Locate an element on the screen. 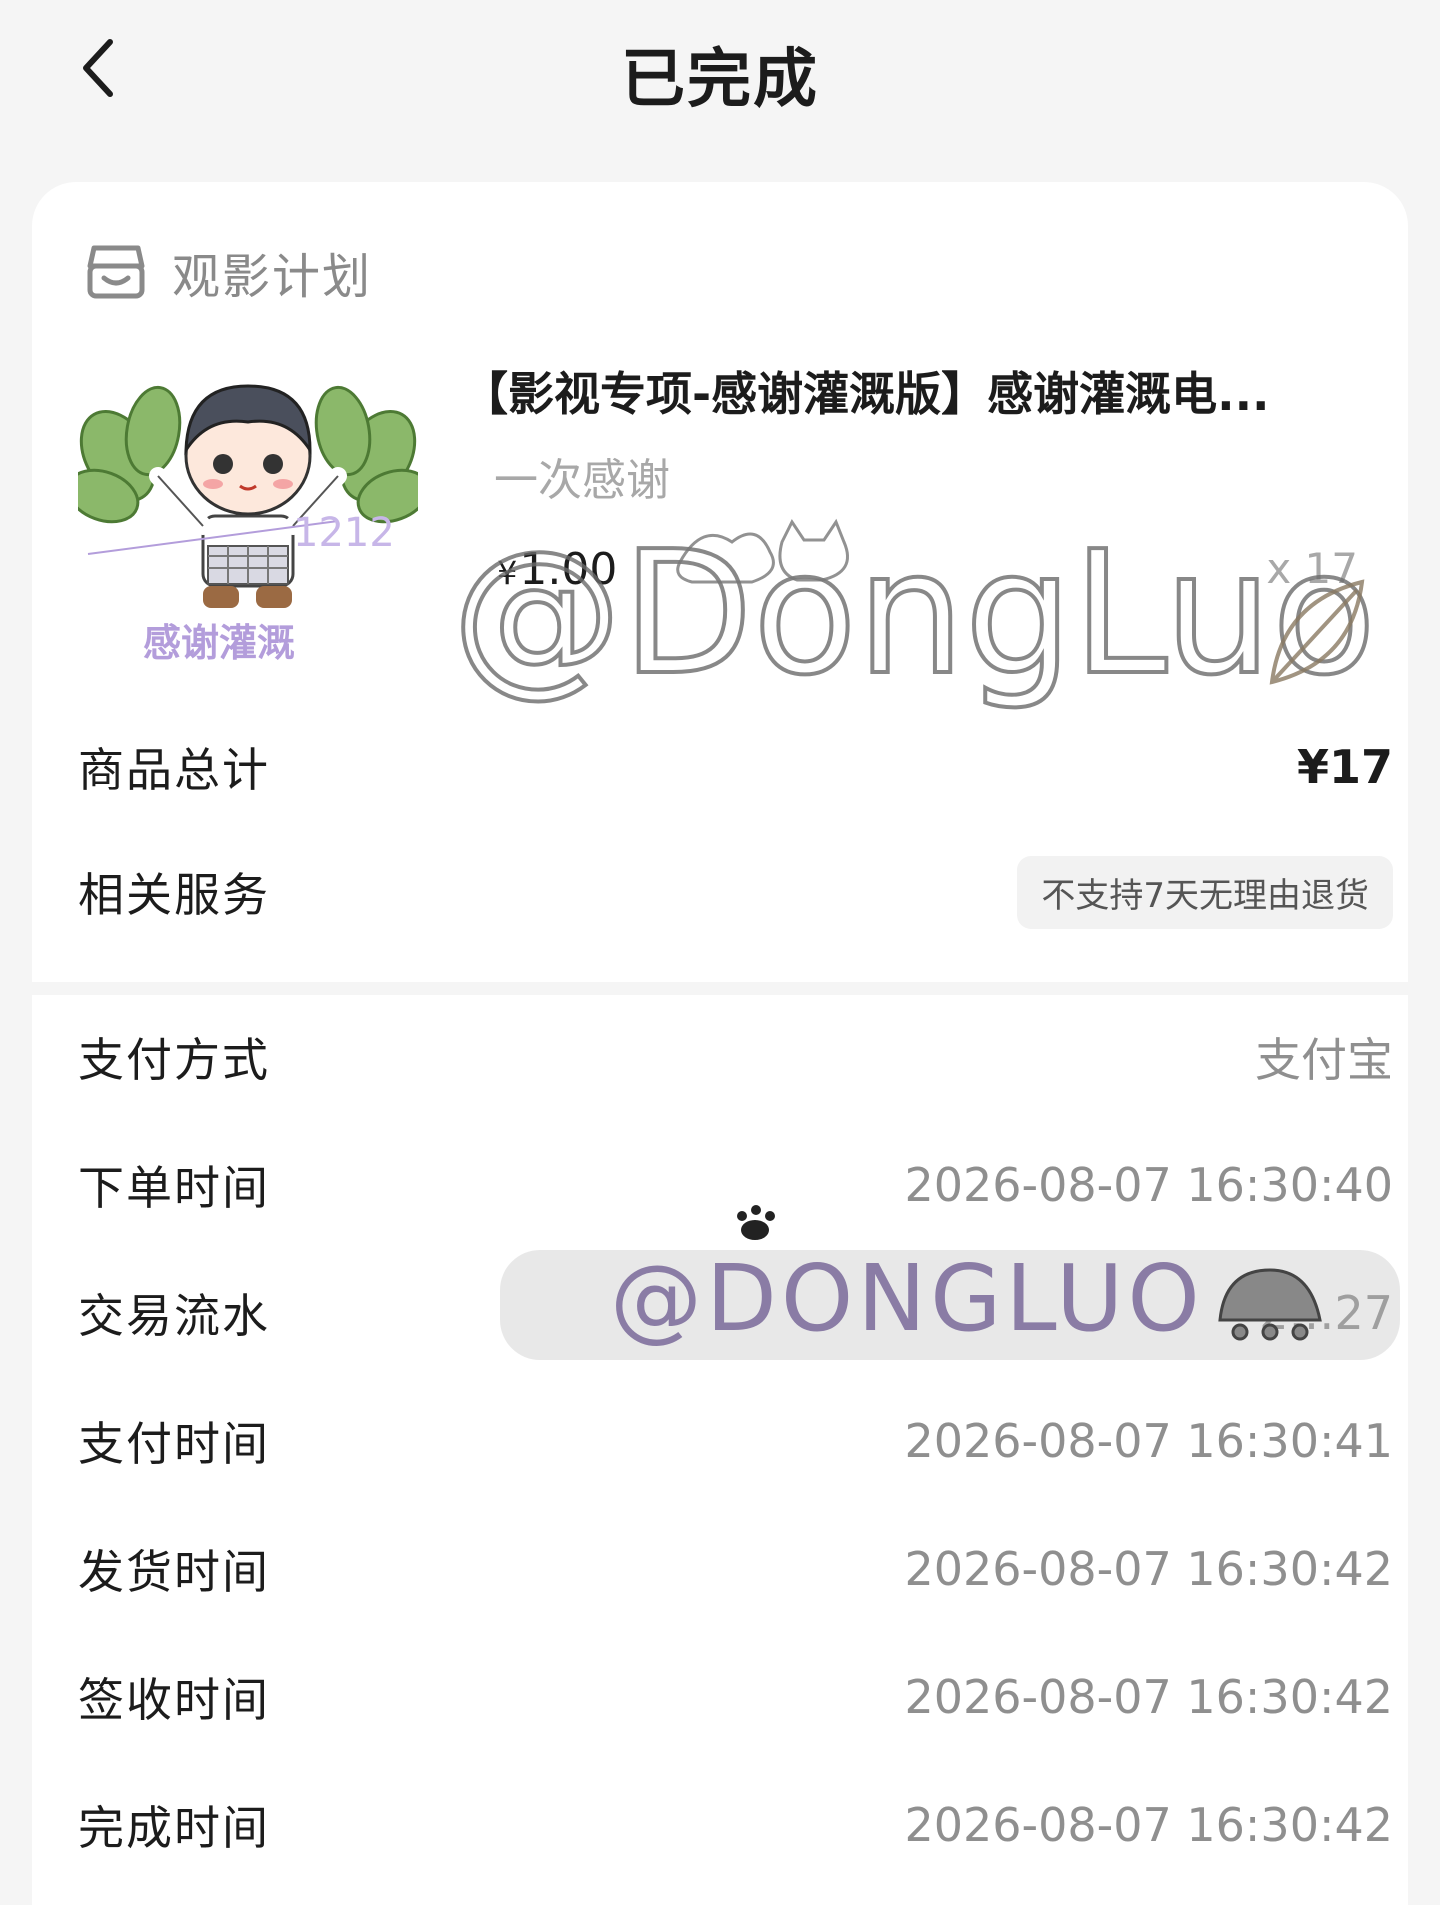 The image size is (1440, 1905). service-badge: 不支持7天无理由退货 is located at coordinates (1205, 892).